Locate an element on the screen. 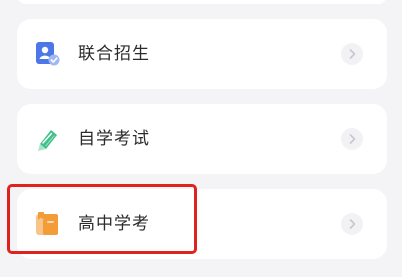 This screenshot has width=402, height=277. pencil-icon is located at coordinates (47, 139).